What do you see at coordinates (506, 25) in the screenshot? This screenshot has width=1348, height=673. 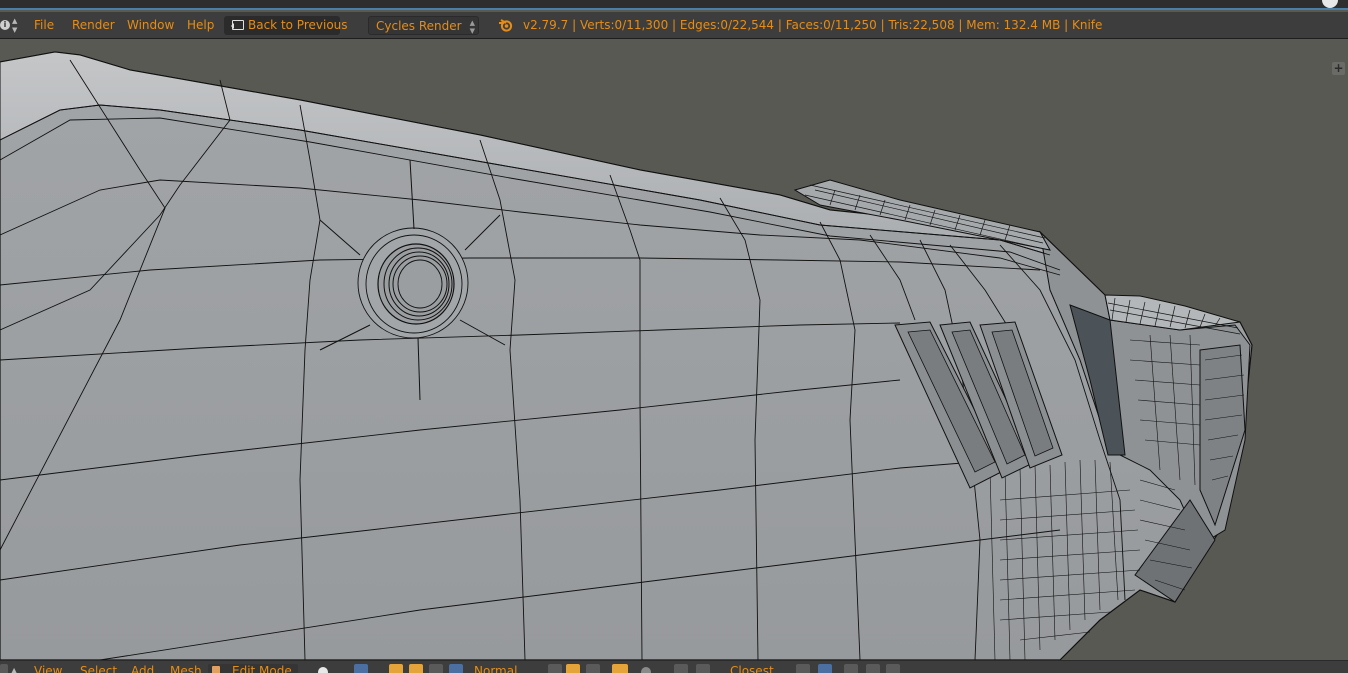 I see `blender-logo-icon` at bounding box center [506, 25].